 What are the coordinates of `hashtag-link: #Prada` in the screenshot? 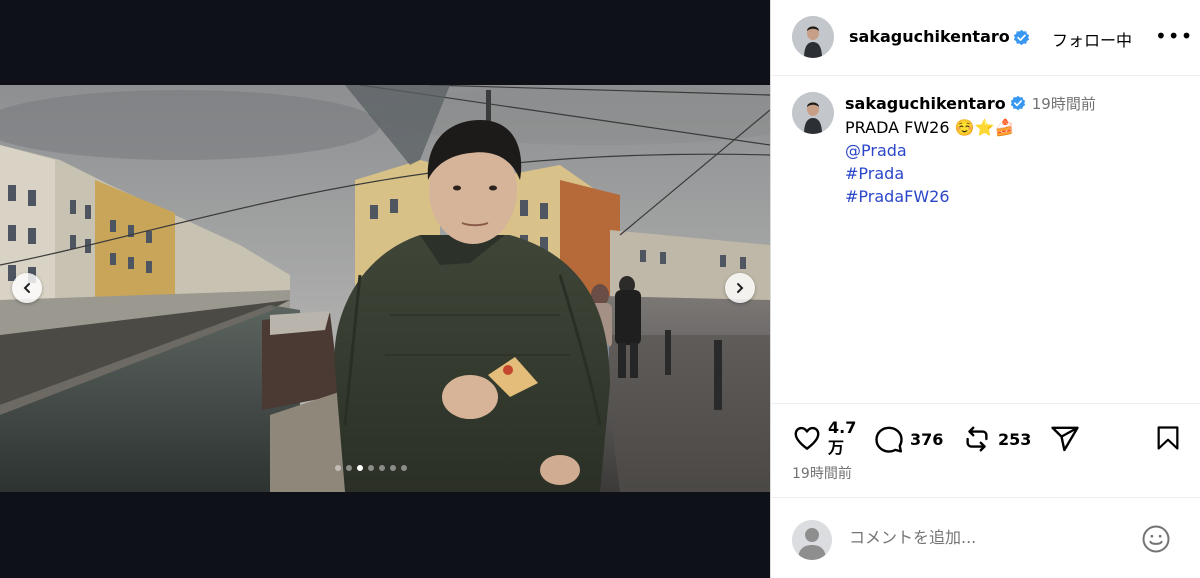 It's located at (1015, 173).